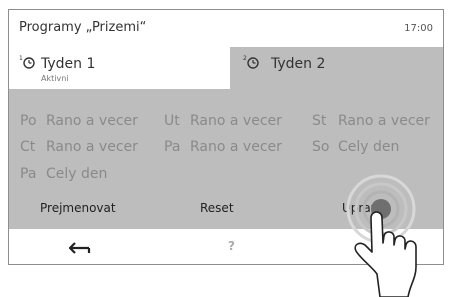 The width and height of the screenshot is (449, 297). What do you see at coordinates (172, 121) in the screenshot?
I see `schedule-day: Ut` at bounding box center [172, 121].